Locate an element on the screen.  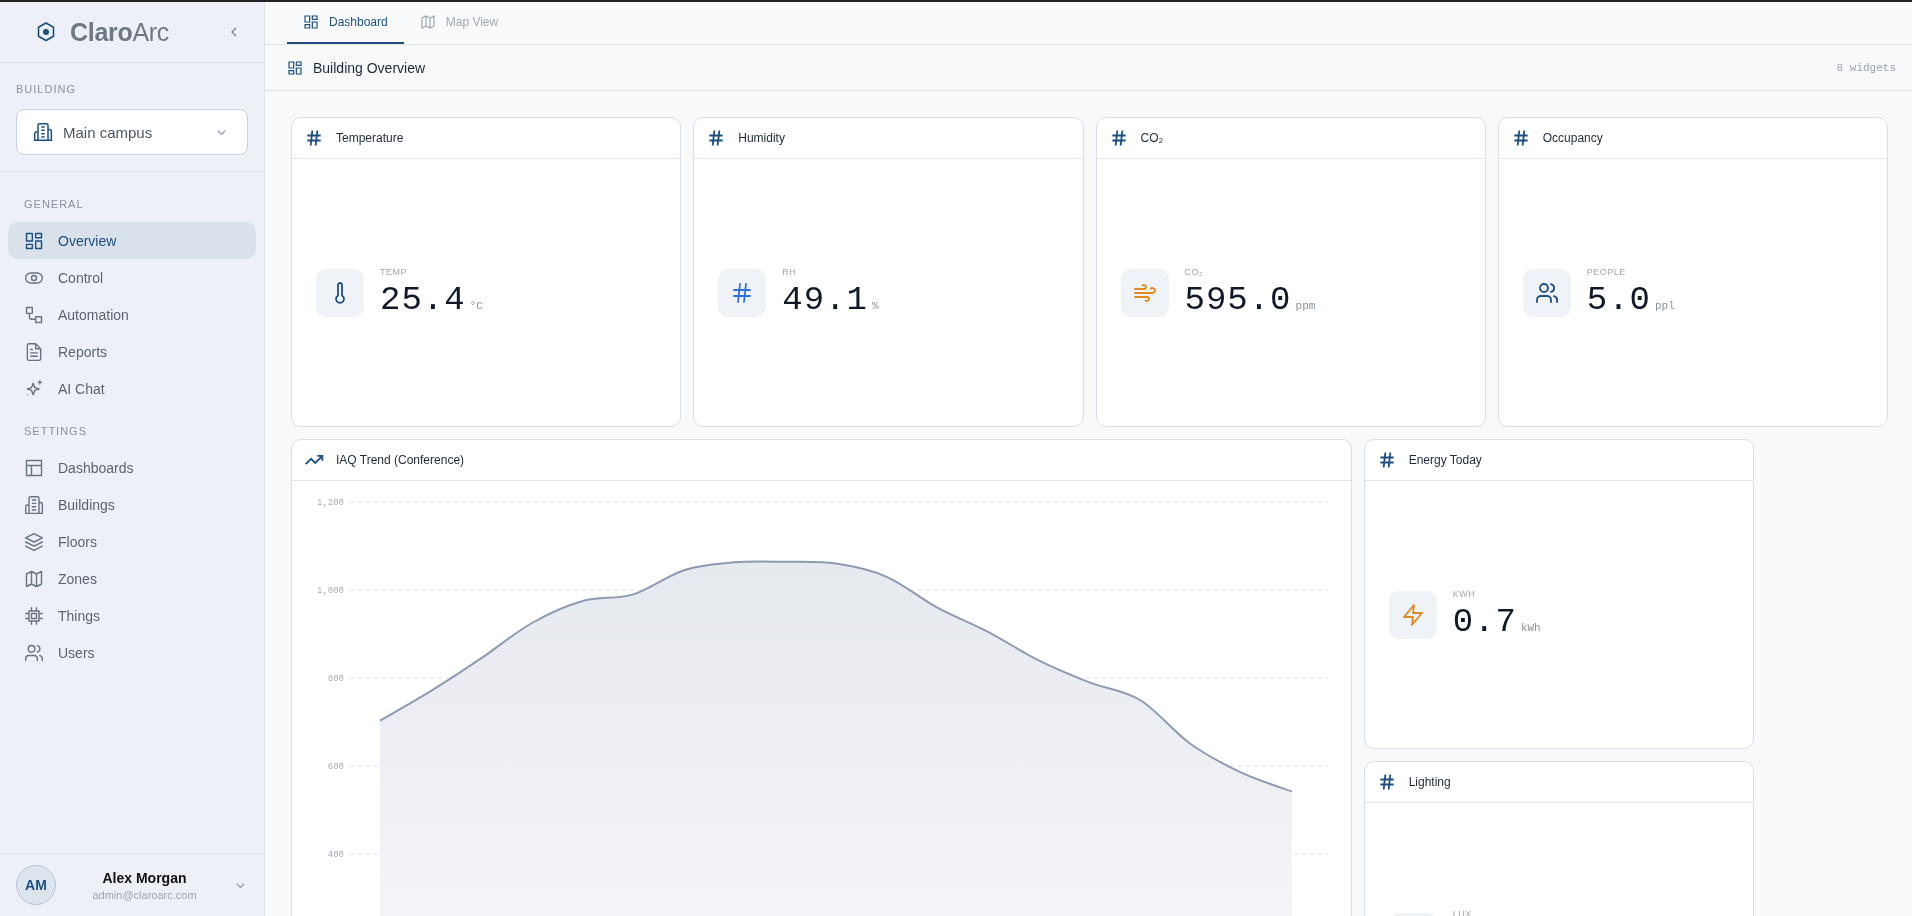
metric-label: RH is located at coordinates (790, 271).